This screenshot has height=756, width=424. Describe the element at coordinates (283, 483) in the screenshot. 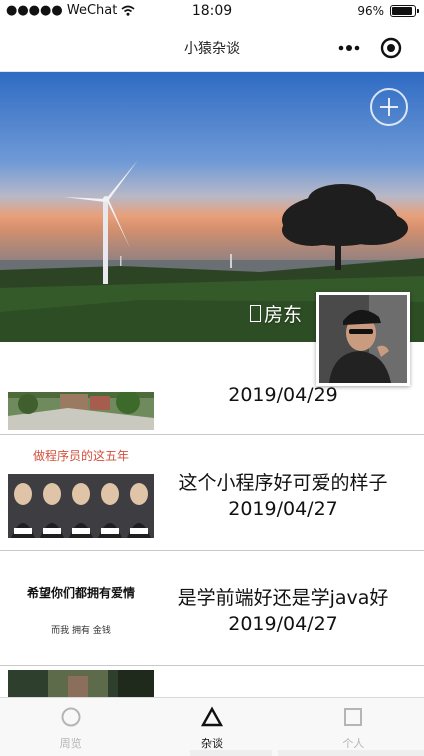

I see `post-title: 这个小程序好可爱的样子` at that location.